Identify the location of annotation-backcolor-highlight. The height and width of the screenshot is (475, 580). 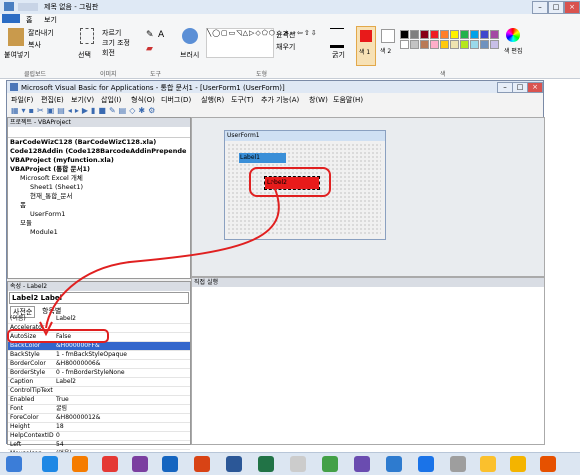
(58, 336).